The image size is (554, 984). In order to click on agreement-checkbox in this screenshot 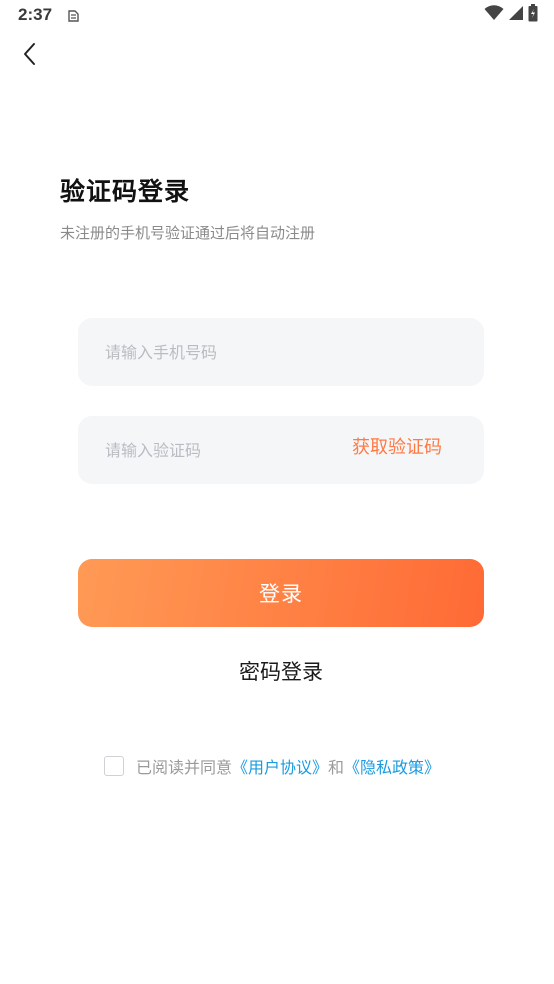, I will do `click(114, 766)`.